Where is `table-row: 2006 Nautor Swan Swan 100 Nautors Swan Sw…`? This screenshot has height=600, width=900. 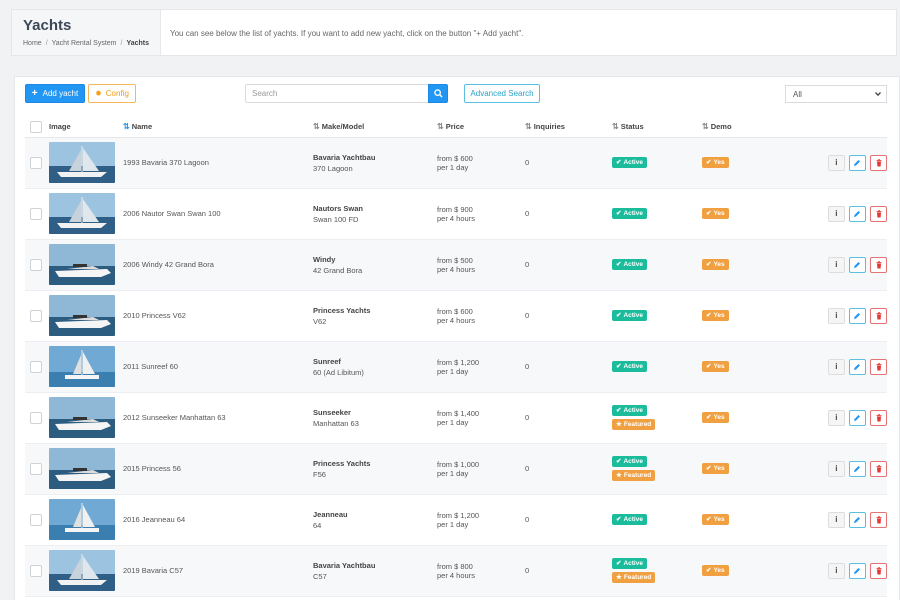 table-row: 2006 Nautor Swan Swan 100 Nautors Swan Sw… is located at coordinates (456, 214).